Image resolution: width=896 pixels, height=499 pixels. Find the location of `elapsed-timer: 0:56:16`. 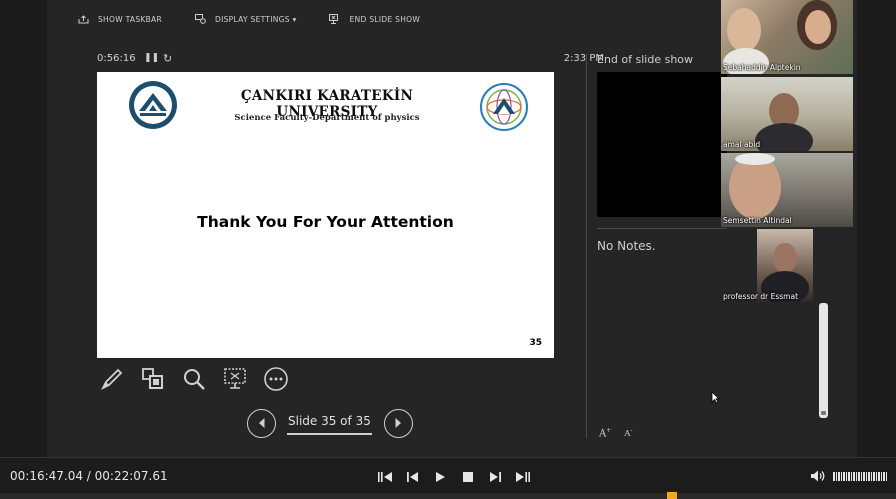

elapsed-timer: 0:56:16 is located at coordinates (116, 58).